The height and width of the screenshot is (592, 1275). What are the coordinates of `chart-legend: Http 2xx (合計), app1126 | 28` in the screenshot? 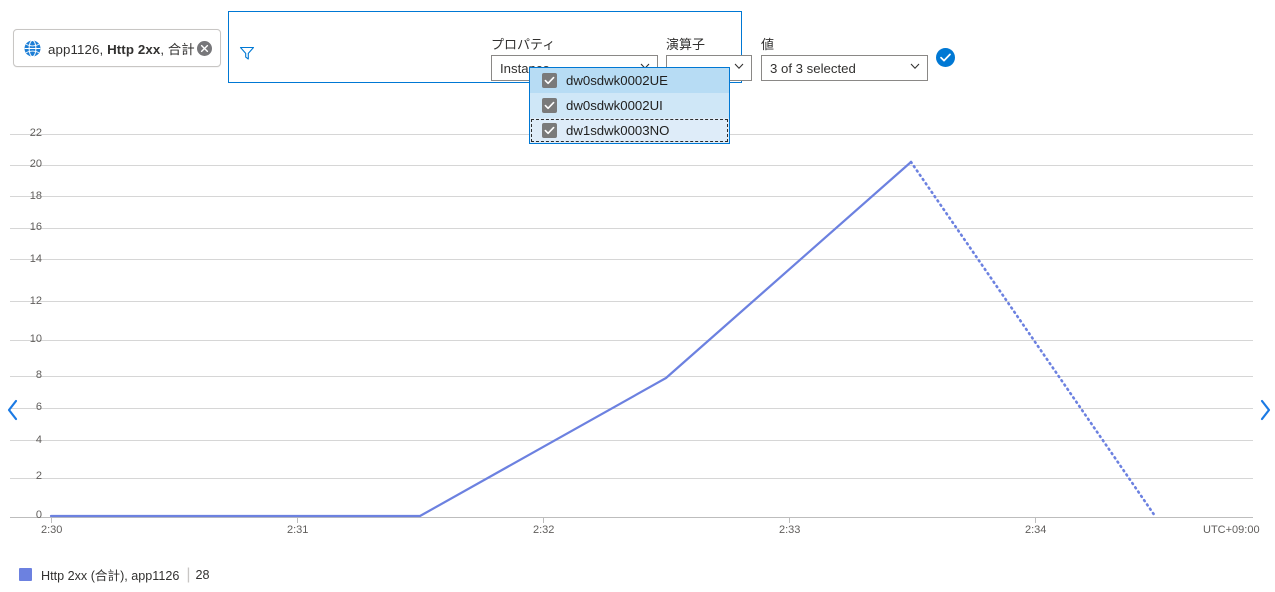 It's located at (114, 574).